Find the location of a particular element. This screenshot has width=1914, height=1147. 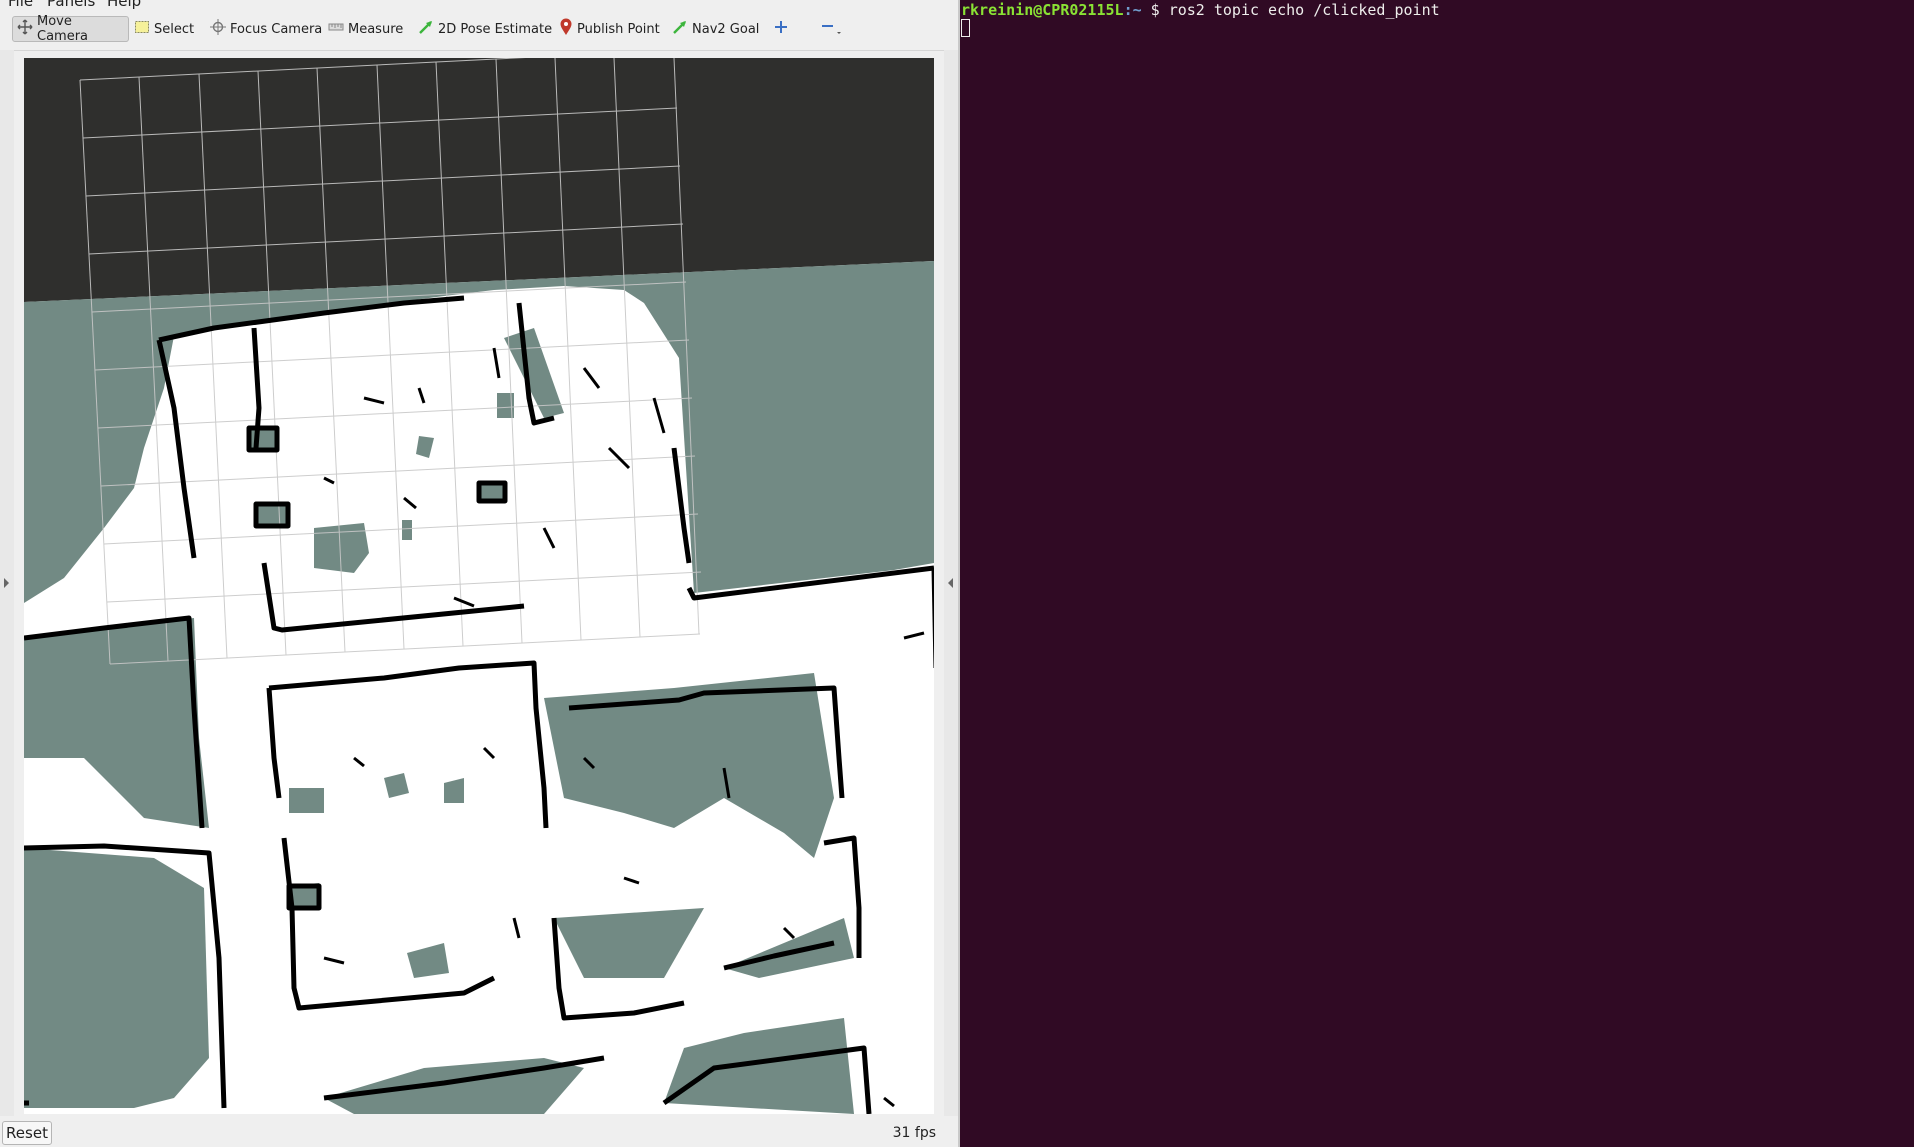

measure-label: Measure is located at coordinates (376, 29).